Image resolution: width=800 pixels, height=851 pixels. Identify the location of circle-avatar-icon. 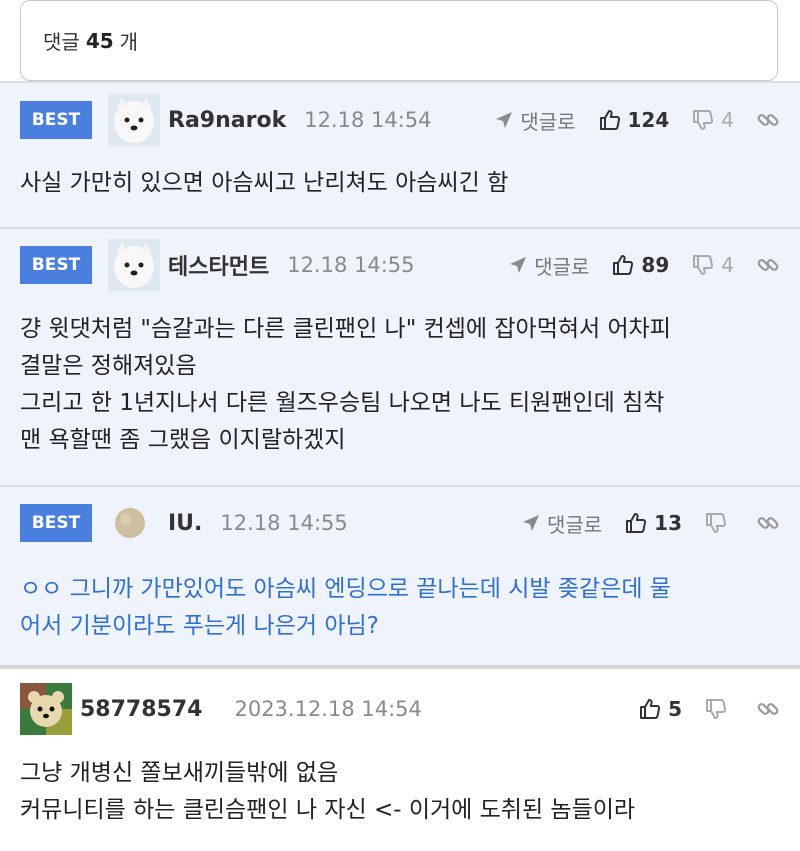
(130, 523).